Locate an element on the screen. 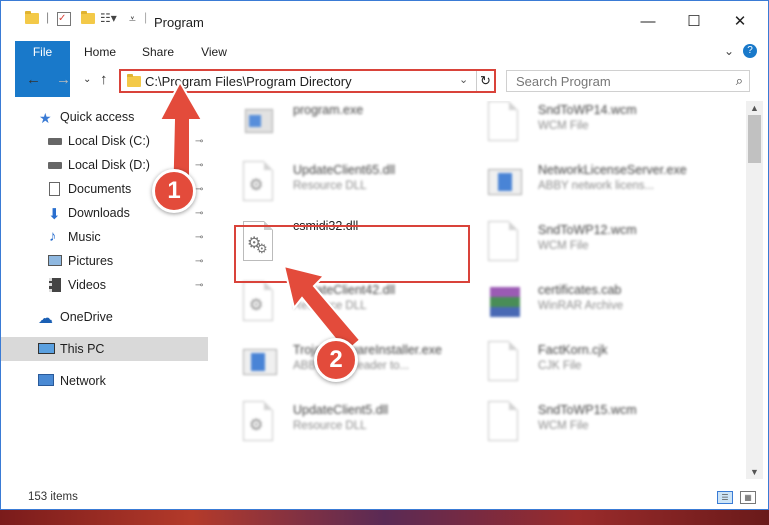  search-icon: ⌕ is located at coordinates (739, 81).